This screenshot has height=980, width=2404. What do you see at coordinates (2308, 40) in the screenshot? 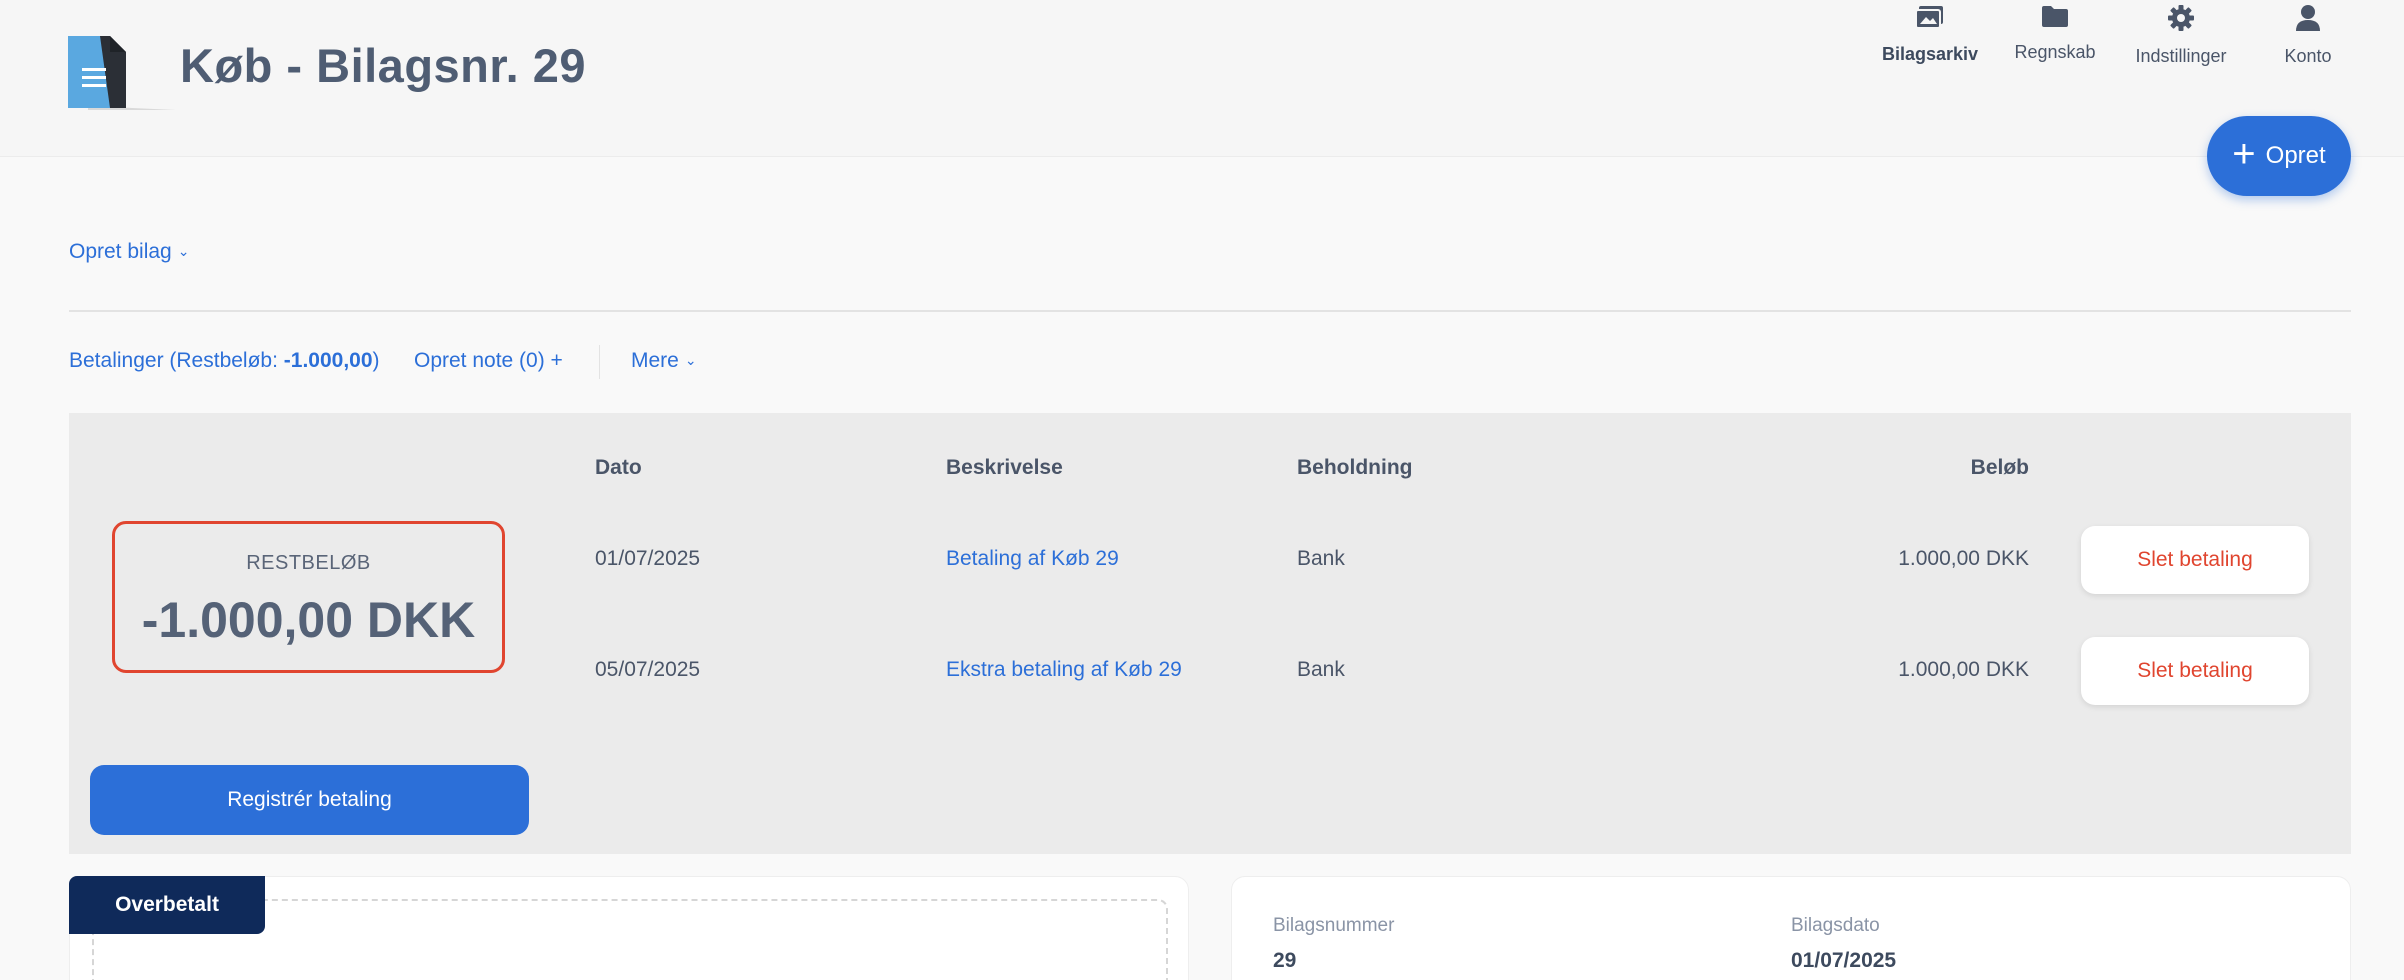
I see `nav-konto: Konto` at bounding box center [2308, 40].